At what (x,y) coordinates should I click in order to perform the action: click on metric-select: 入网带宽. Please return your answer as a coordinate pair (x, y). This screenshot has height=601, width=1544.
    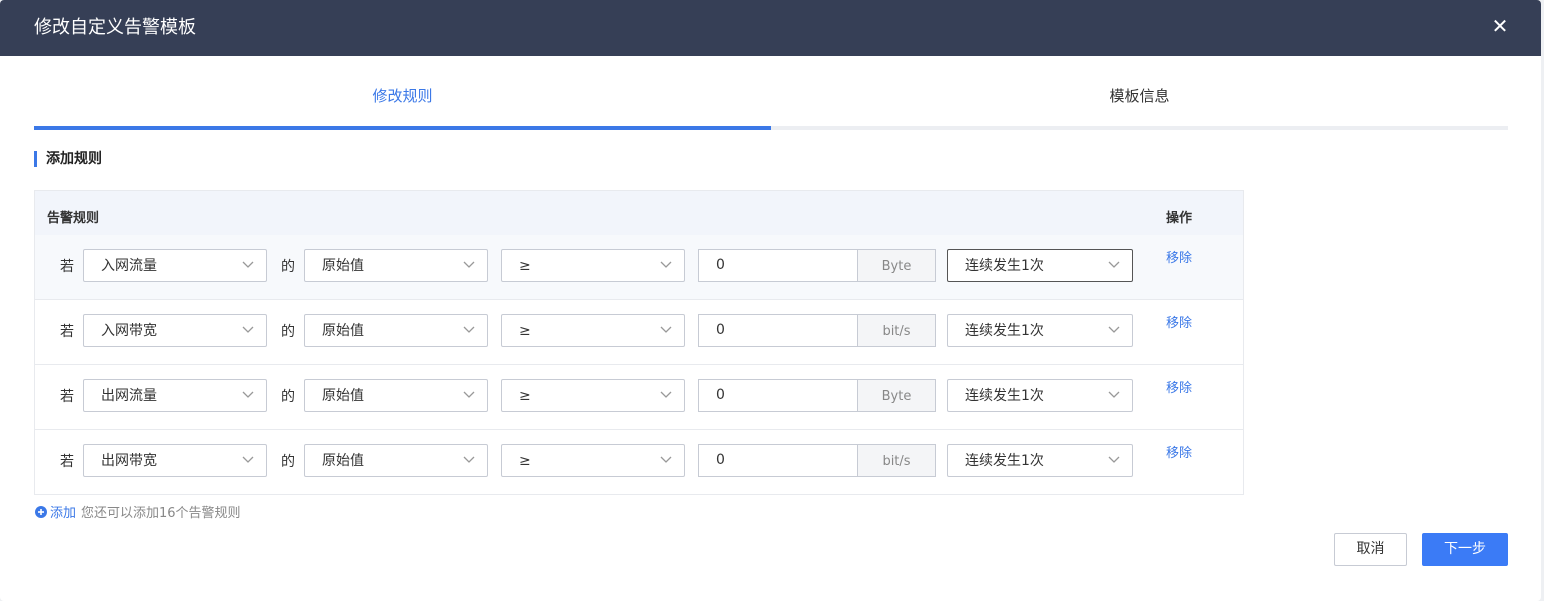
    Looking at the image, I should click on (175, 330).